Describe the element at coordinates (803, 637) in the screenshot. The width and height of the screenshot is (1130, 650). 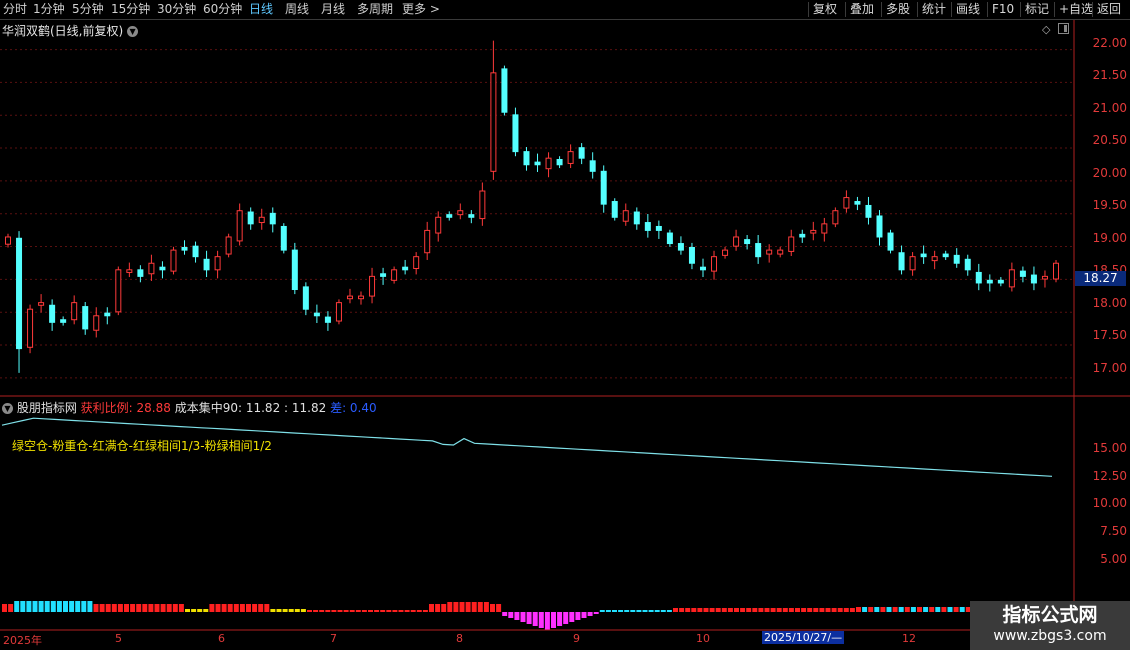
I see `cursor-date: 2025/10/27/—` at that location.